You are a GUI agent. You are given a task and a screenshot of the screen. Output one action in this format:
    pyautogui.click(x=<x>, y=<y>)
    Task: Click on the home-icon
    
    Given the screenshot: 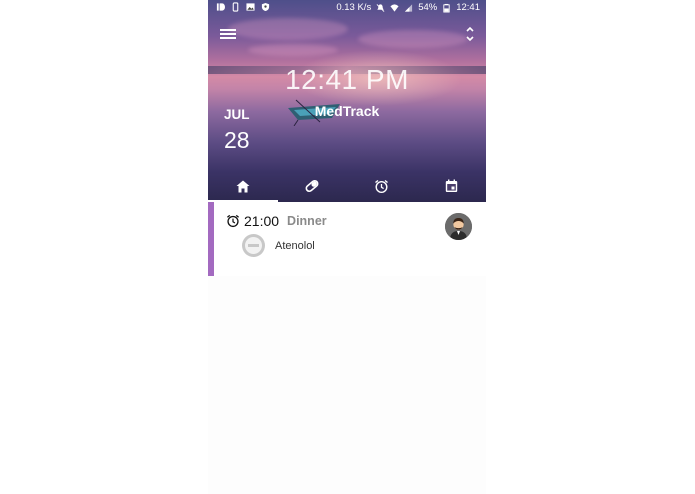 What is the action you would take?
    pyautogui.click(x=243, y=186)
    